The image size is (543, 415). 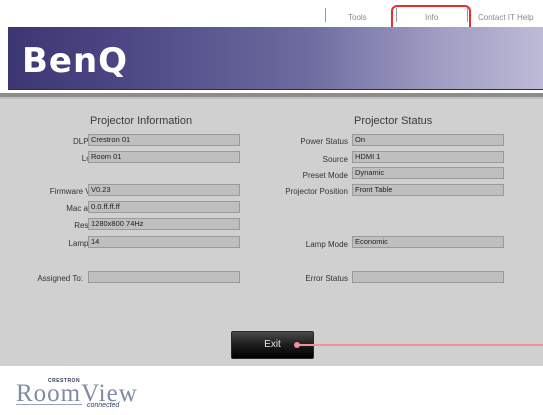 I want to click on roomview-connected-text: connected, so click(x=103, y=405).